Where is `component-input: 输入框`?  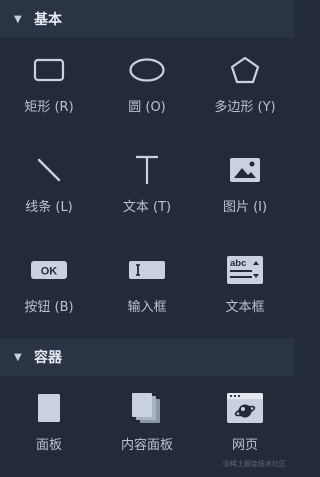 component-input: 输入框 is located at coordinates (147, 288).